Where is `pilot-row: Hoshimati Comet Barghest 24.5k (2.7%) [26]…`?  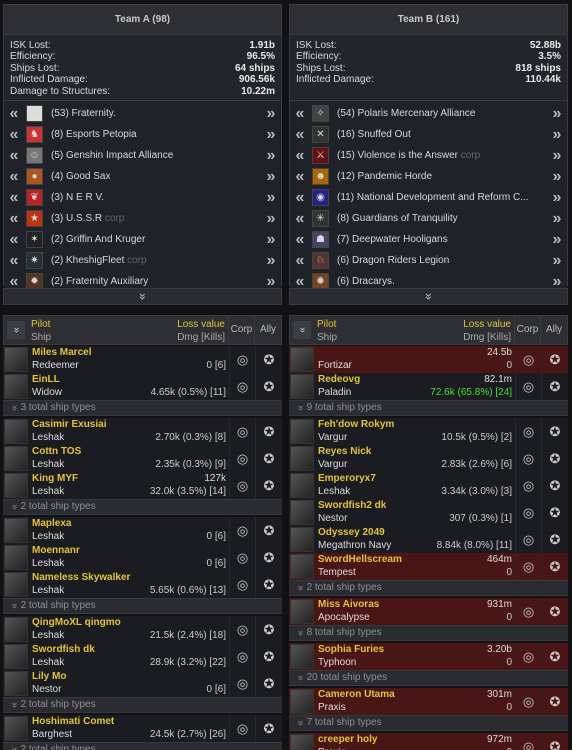 pilot-row: Hoshimati Comet Barghest 24.5k (2.7%) [26]… is located at coordinates (142, 728).